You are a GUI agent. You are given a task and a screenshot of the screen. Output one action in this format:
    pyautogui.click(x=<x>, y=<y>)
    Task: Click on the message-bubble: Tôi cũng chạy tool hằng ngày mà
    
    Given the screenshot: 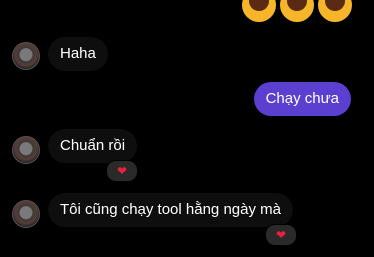 What is the action you would take?
    pyautogui.click(x=170, y=210)
    